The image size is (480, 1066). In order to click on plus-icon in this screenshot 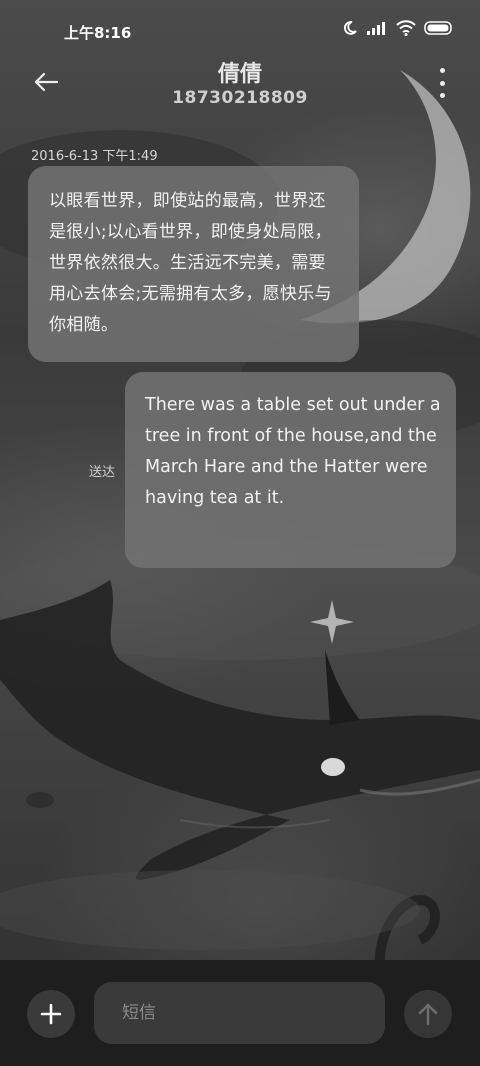, I will do `click(51, 1014)`.